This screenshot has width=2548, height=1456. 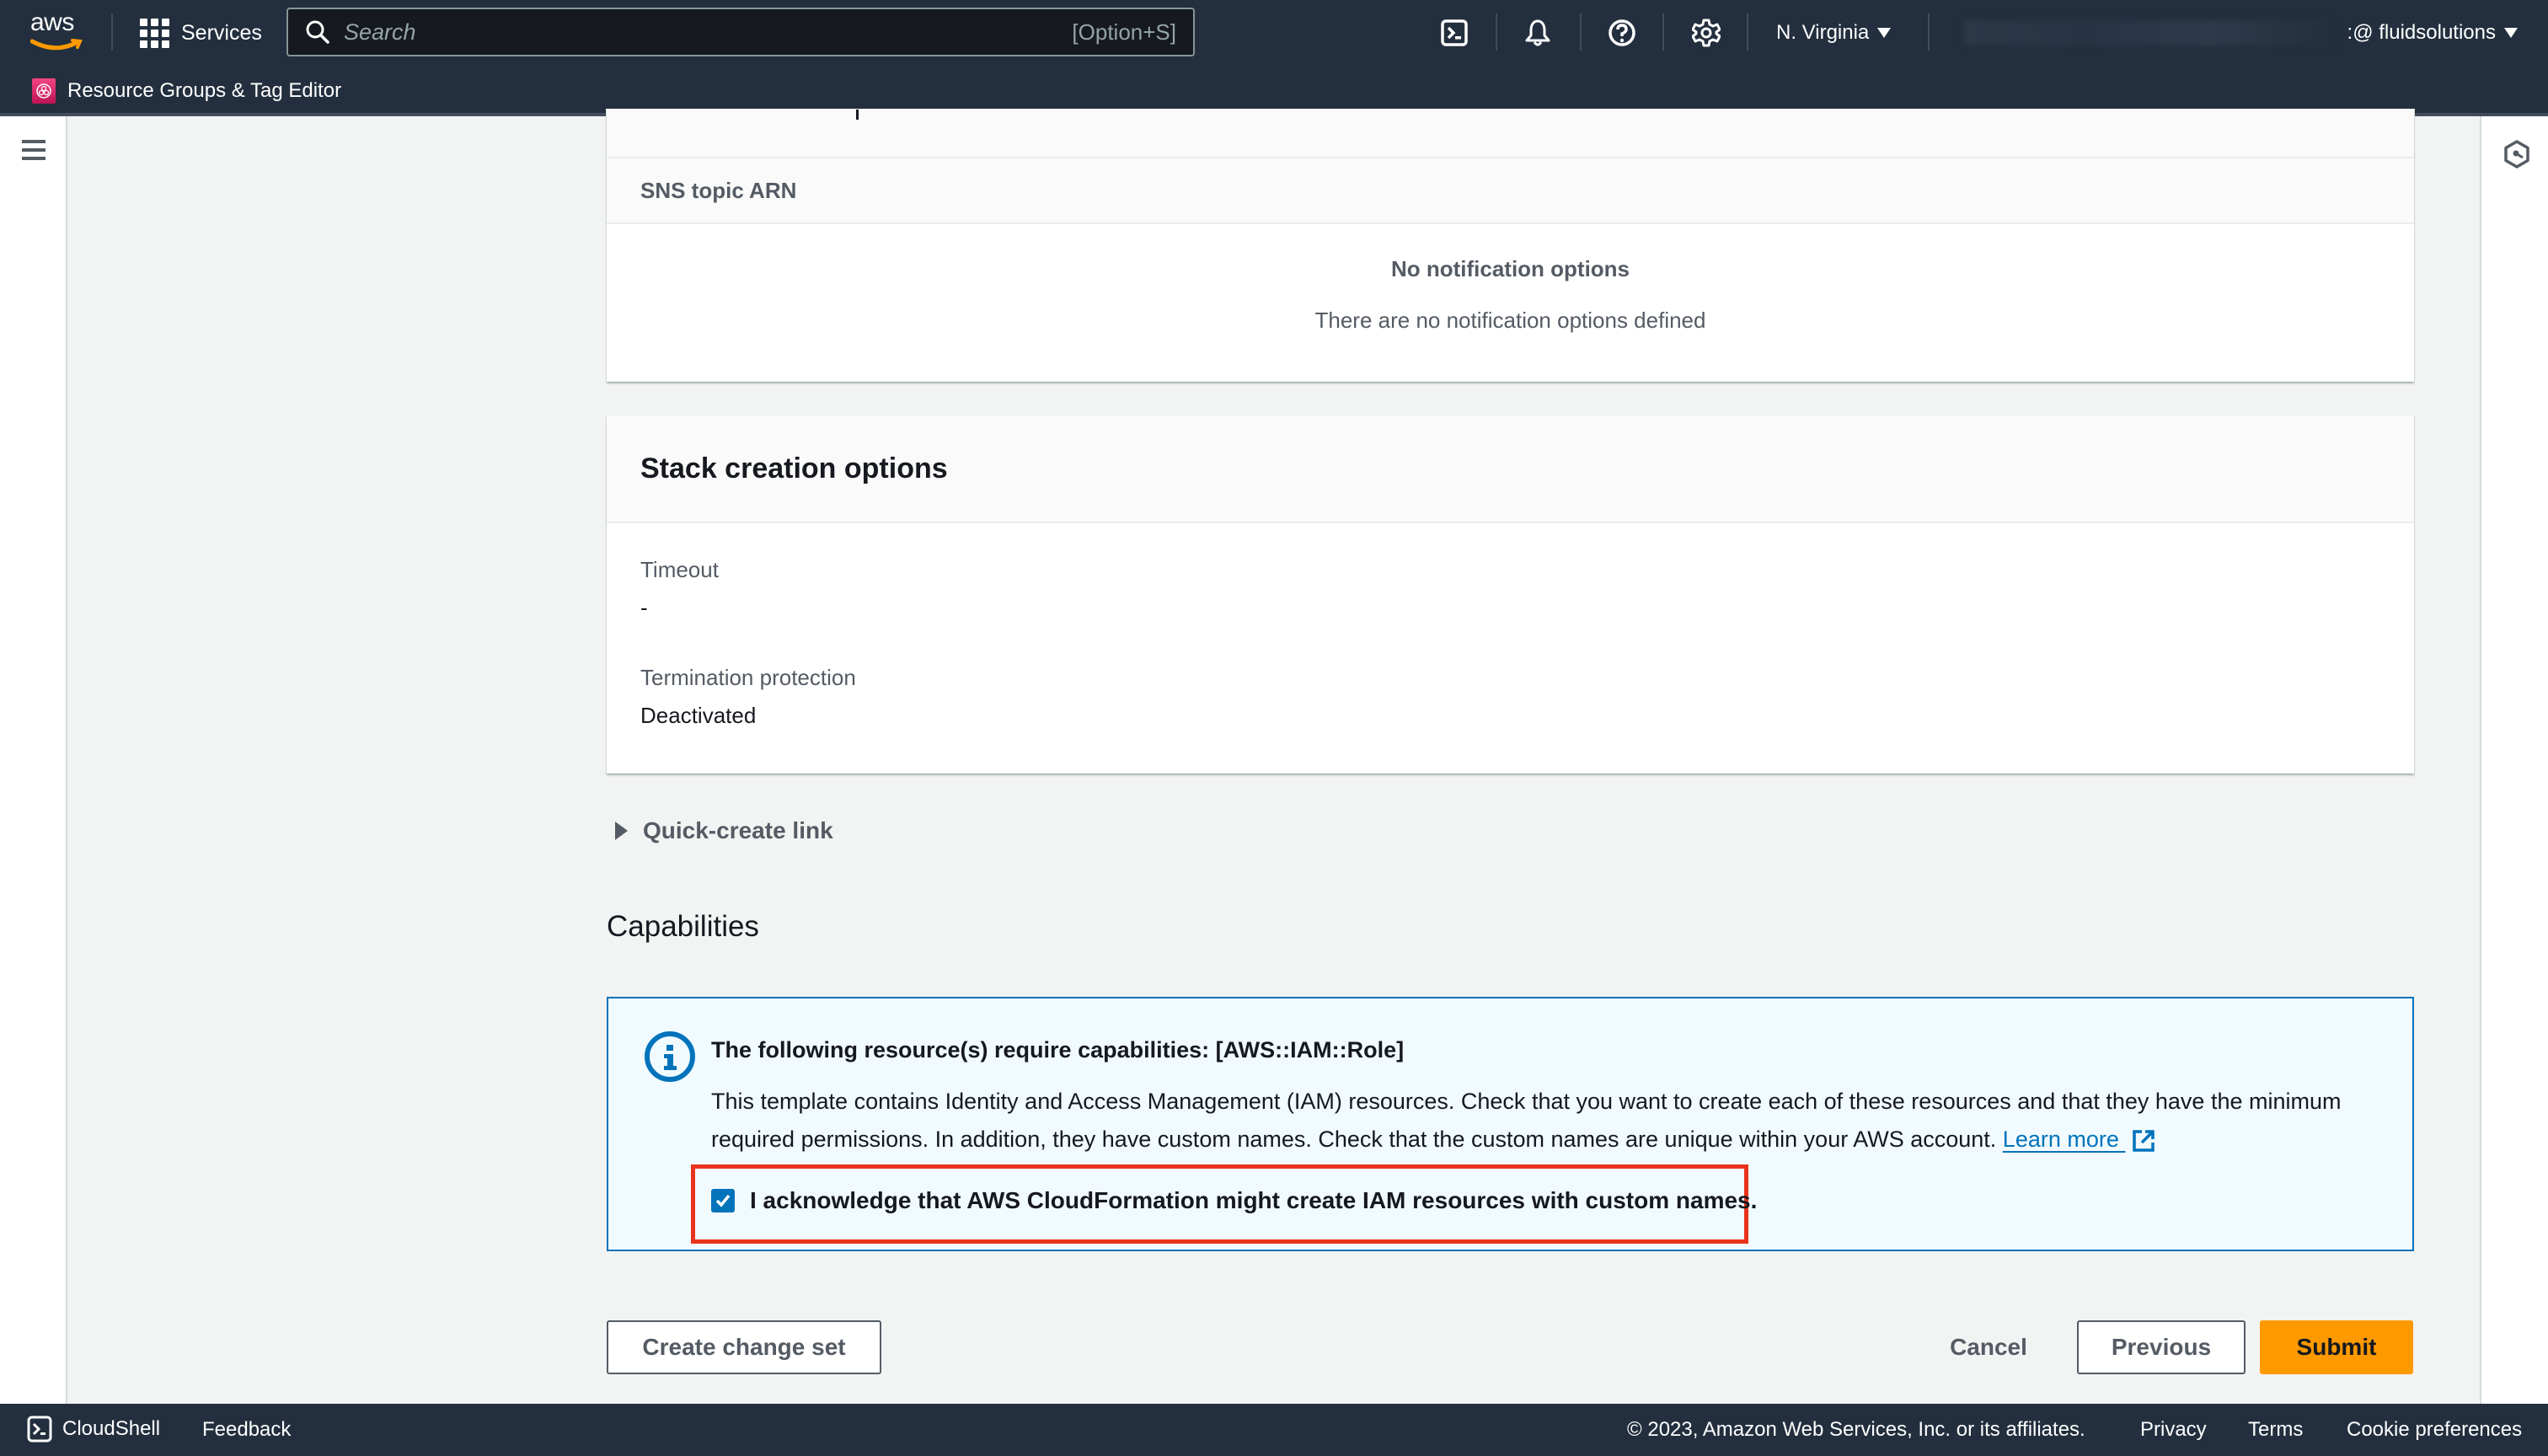 I want to click on aws-smile-icon, so click(x=56, y=45).